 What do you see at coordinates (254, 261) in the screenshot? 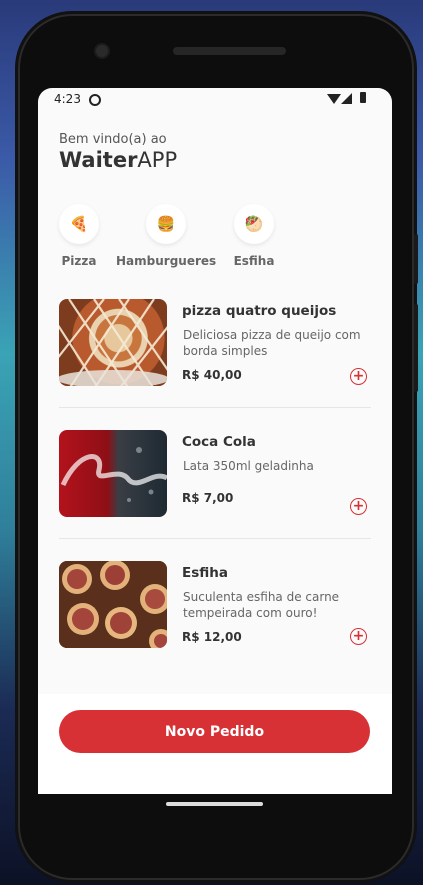
I see `category-label: Esfiha` at bounding box center [254, 261].